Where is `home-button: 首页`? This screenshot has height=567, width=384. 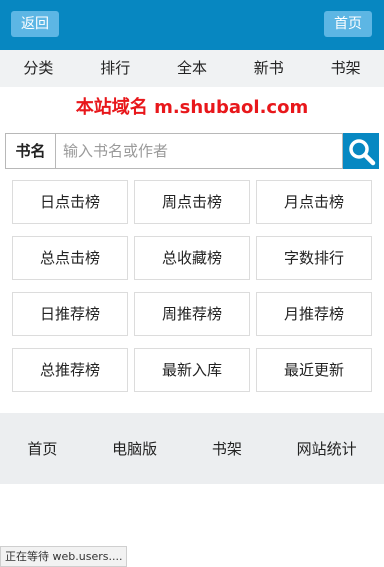
home-button: 首页 is located at coordinates (348, 24).